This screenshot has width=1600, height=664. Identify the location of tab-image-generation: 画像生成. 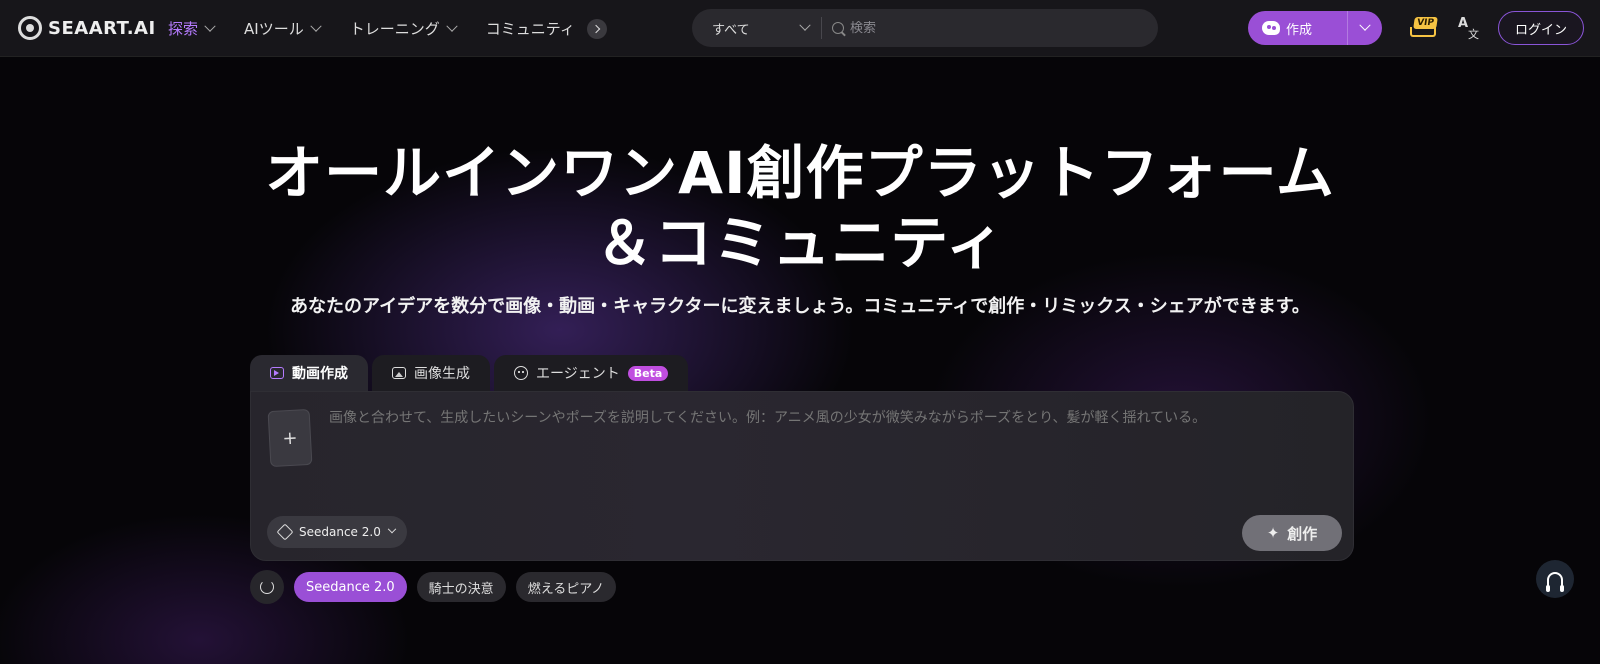
(431, 373).